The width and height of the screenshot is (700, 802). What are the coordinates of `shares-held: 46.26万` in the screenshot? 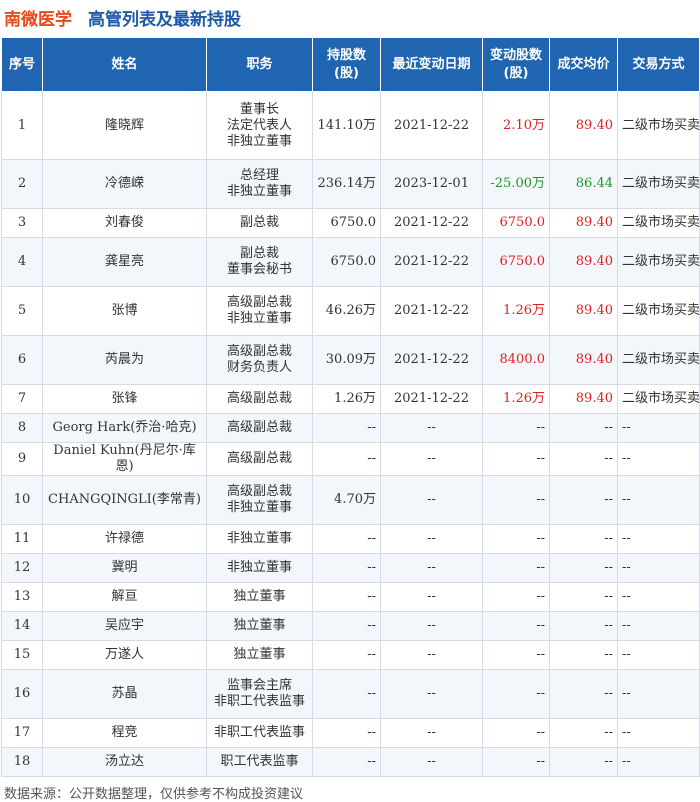 It's located at (346, 311).